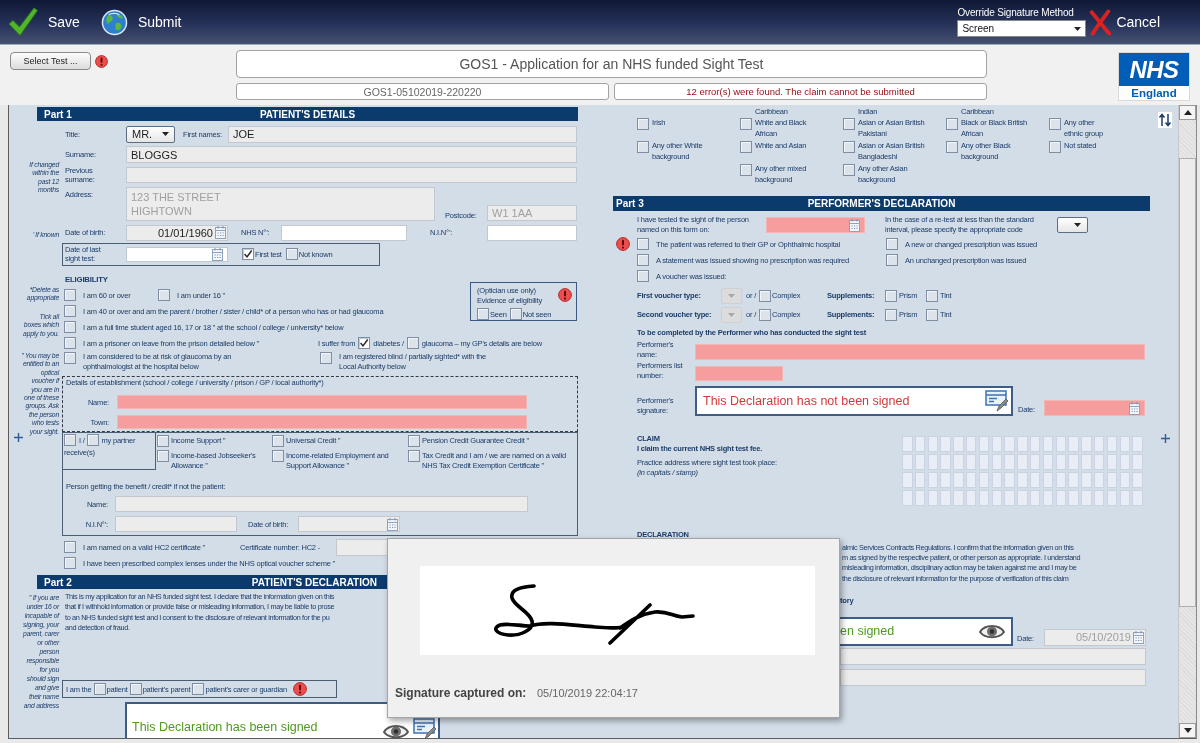  Describe the element at coordinates (141, 22) in the screenshot. I see `submit-button: Submit` at that location.